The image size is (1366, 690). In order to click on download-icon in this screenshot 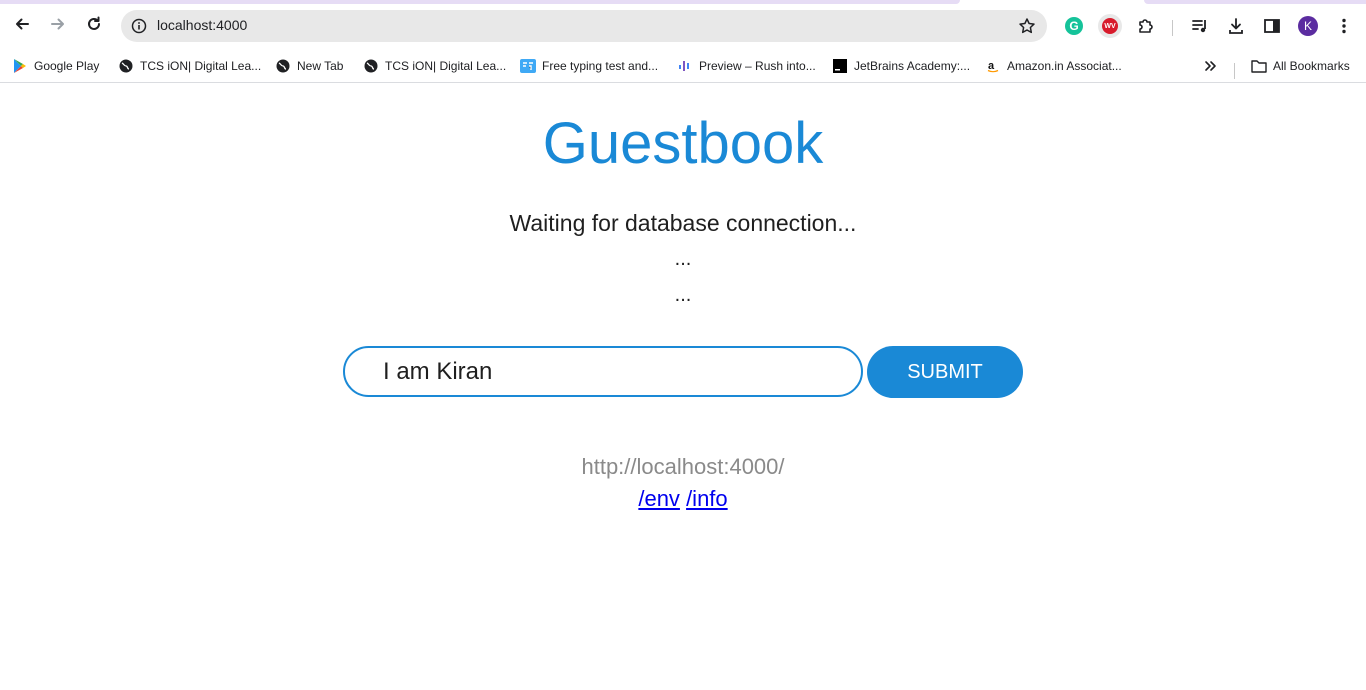, I will do `click(1236, 26)`.